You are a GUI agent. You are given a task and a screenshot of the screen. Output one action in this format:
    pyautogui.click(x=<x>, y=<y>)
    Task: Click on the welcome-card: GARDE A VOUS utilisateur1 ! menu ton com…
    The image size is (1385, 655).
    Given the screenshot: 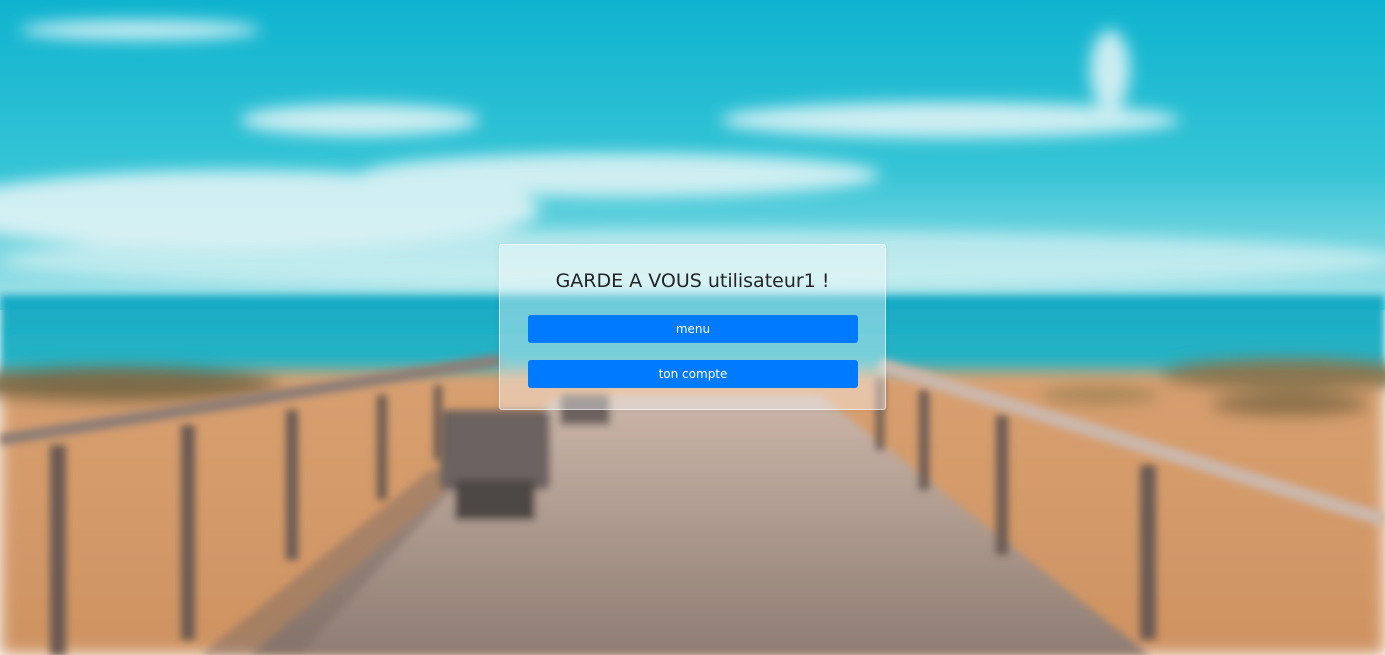 What is the action you would take?
    pyautogui.click(x=692, y=327)
    